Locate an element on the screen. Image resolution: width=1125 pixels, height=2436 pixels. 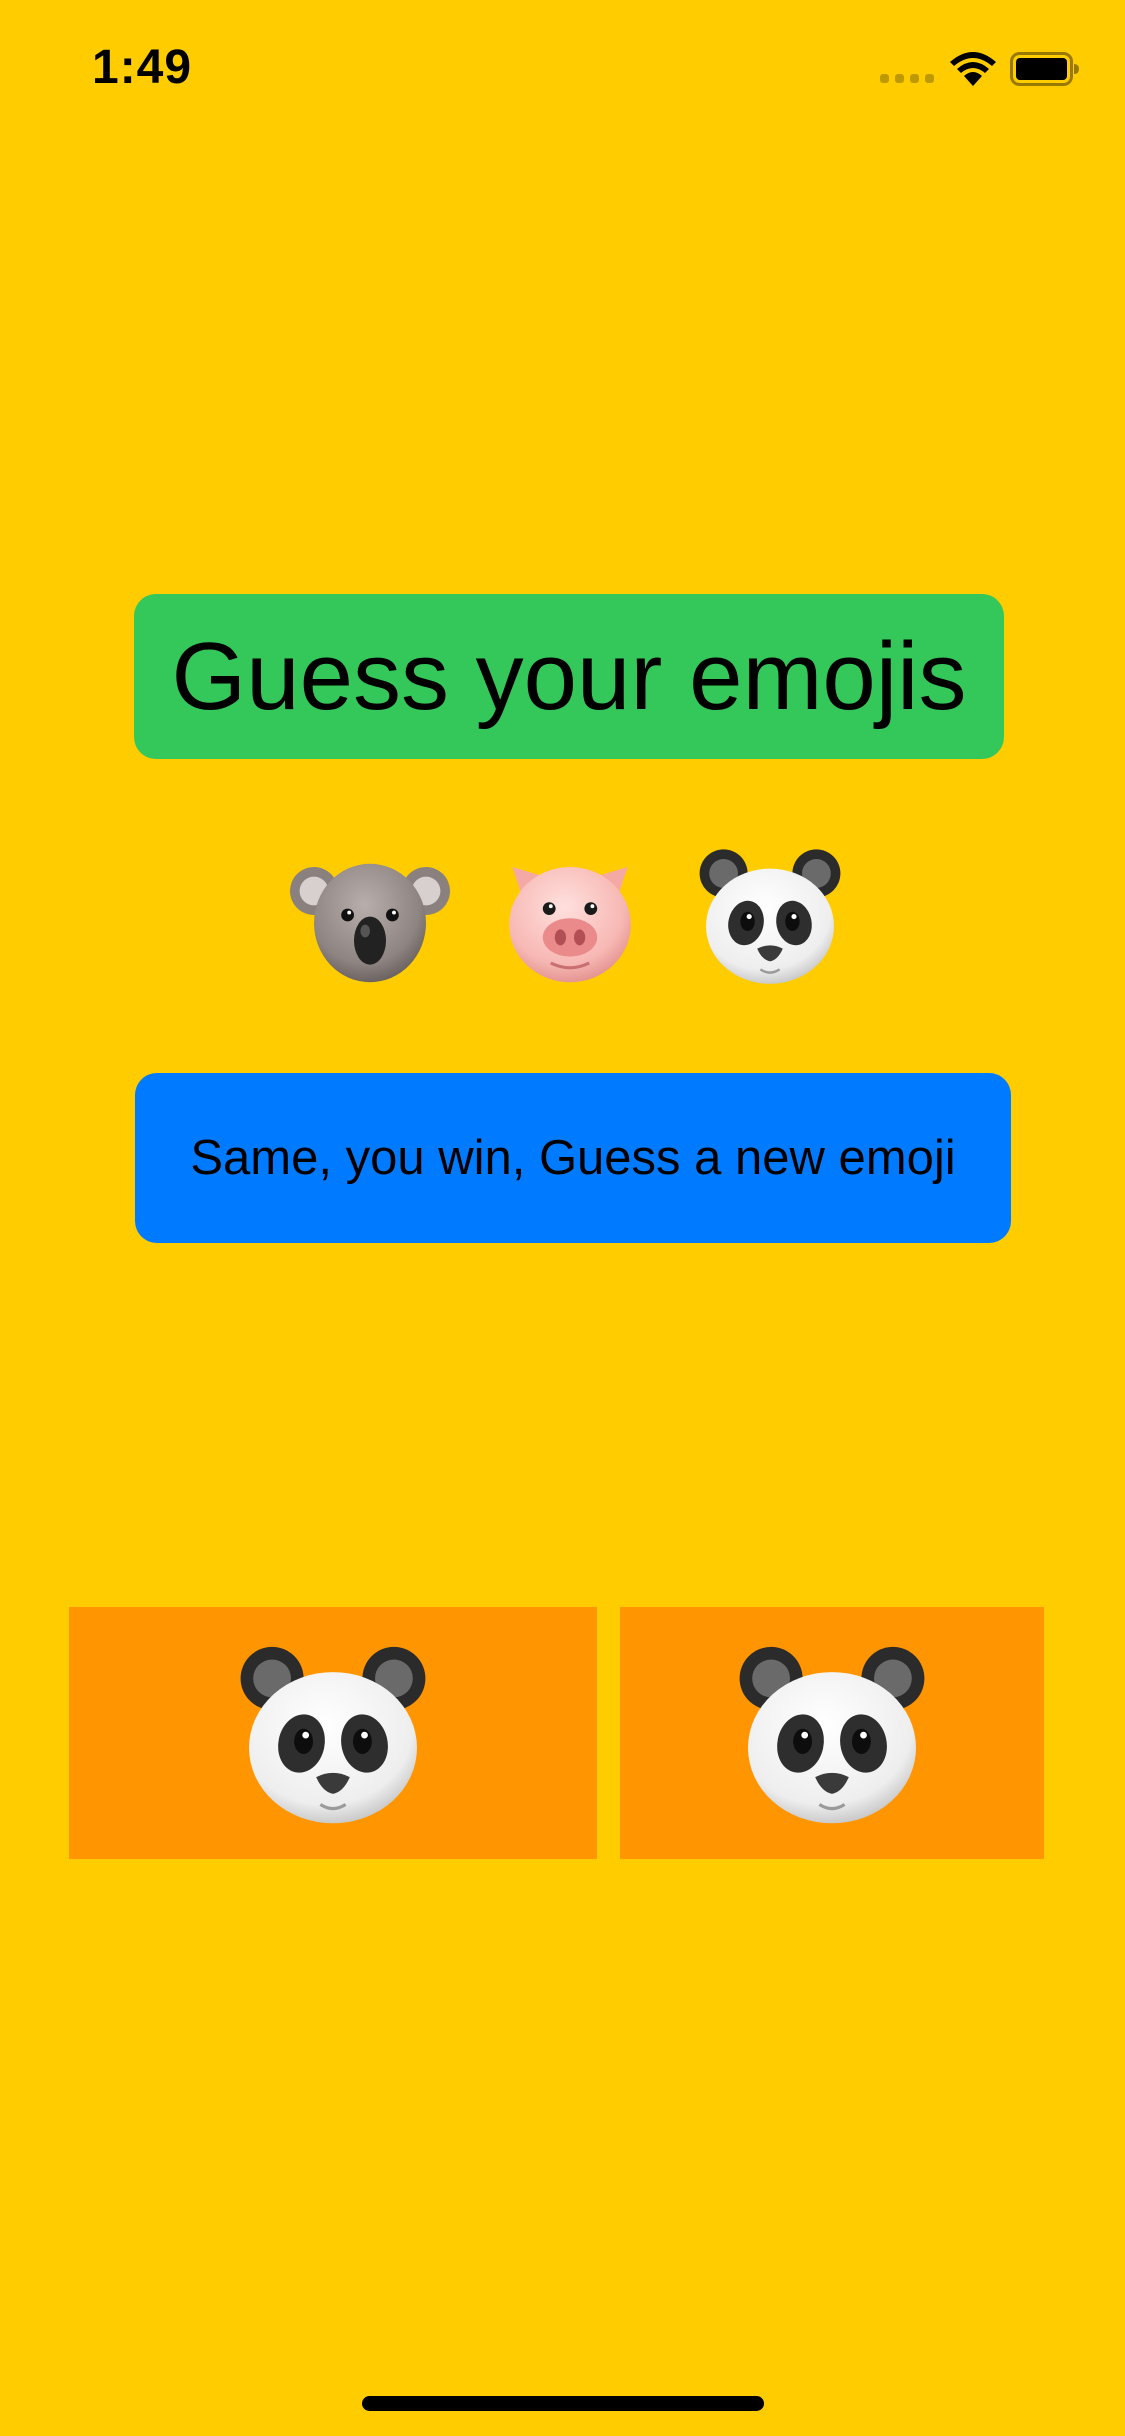
right-emoji-button is located at coordinates (832, 1733).